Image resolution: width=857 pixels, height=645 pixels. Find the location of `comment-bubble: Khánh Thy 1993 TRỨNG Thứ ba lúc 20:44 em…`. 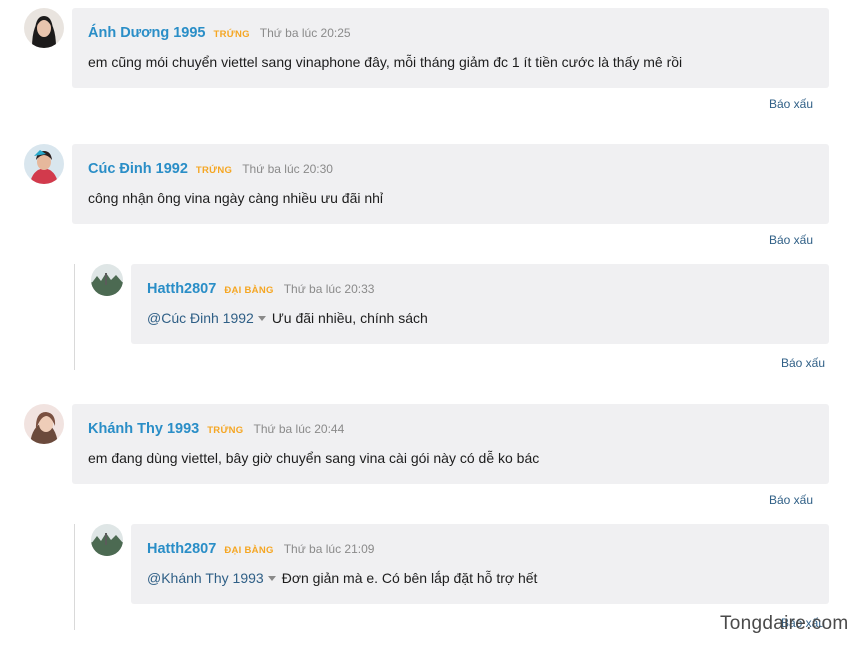

comment-bubble: Khánh Thy 1993 TRỨNG Thứ ba lúc 20:44 em… is located at coordinates (450, 444).